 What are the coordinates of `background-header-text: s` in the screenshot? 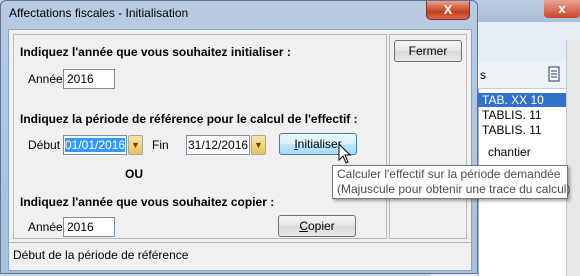 It's located at (483, 75).